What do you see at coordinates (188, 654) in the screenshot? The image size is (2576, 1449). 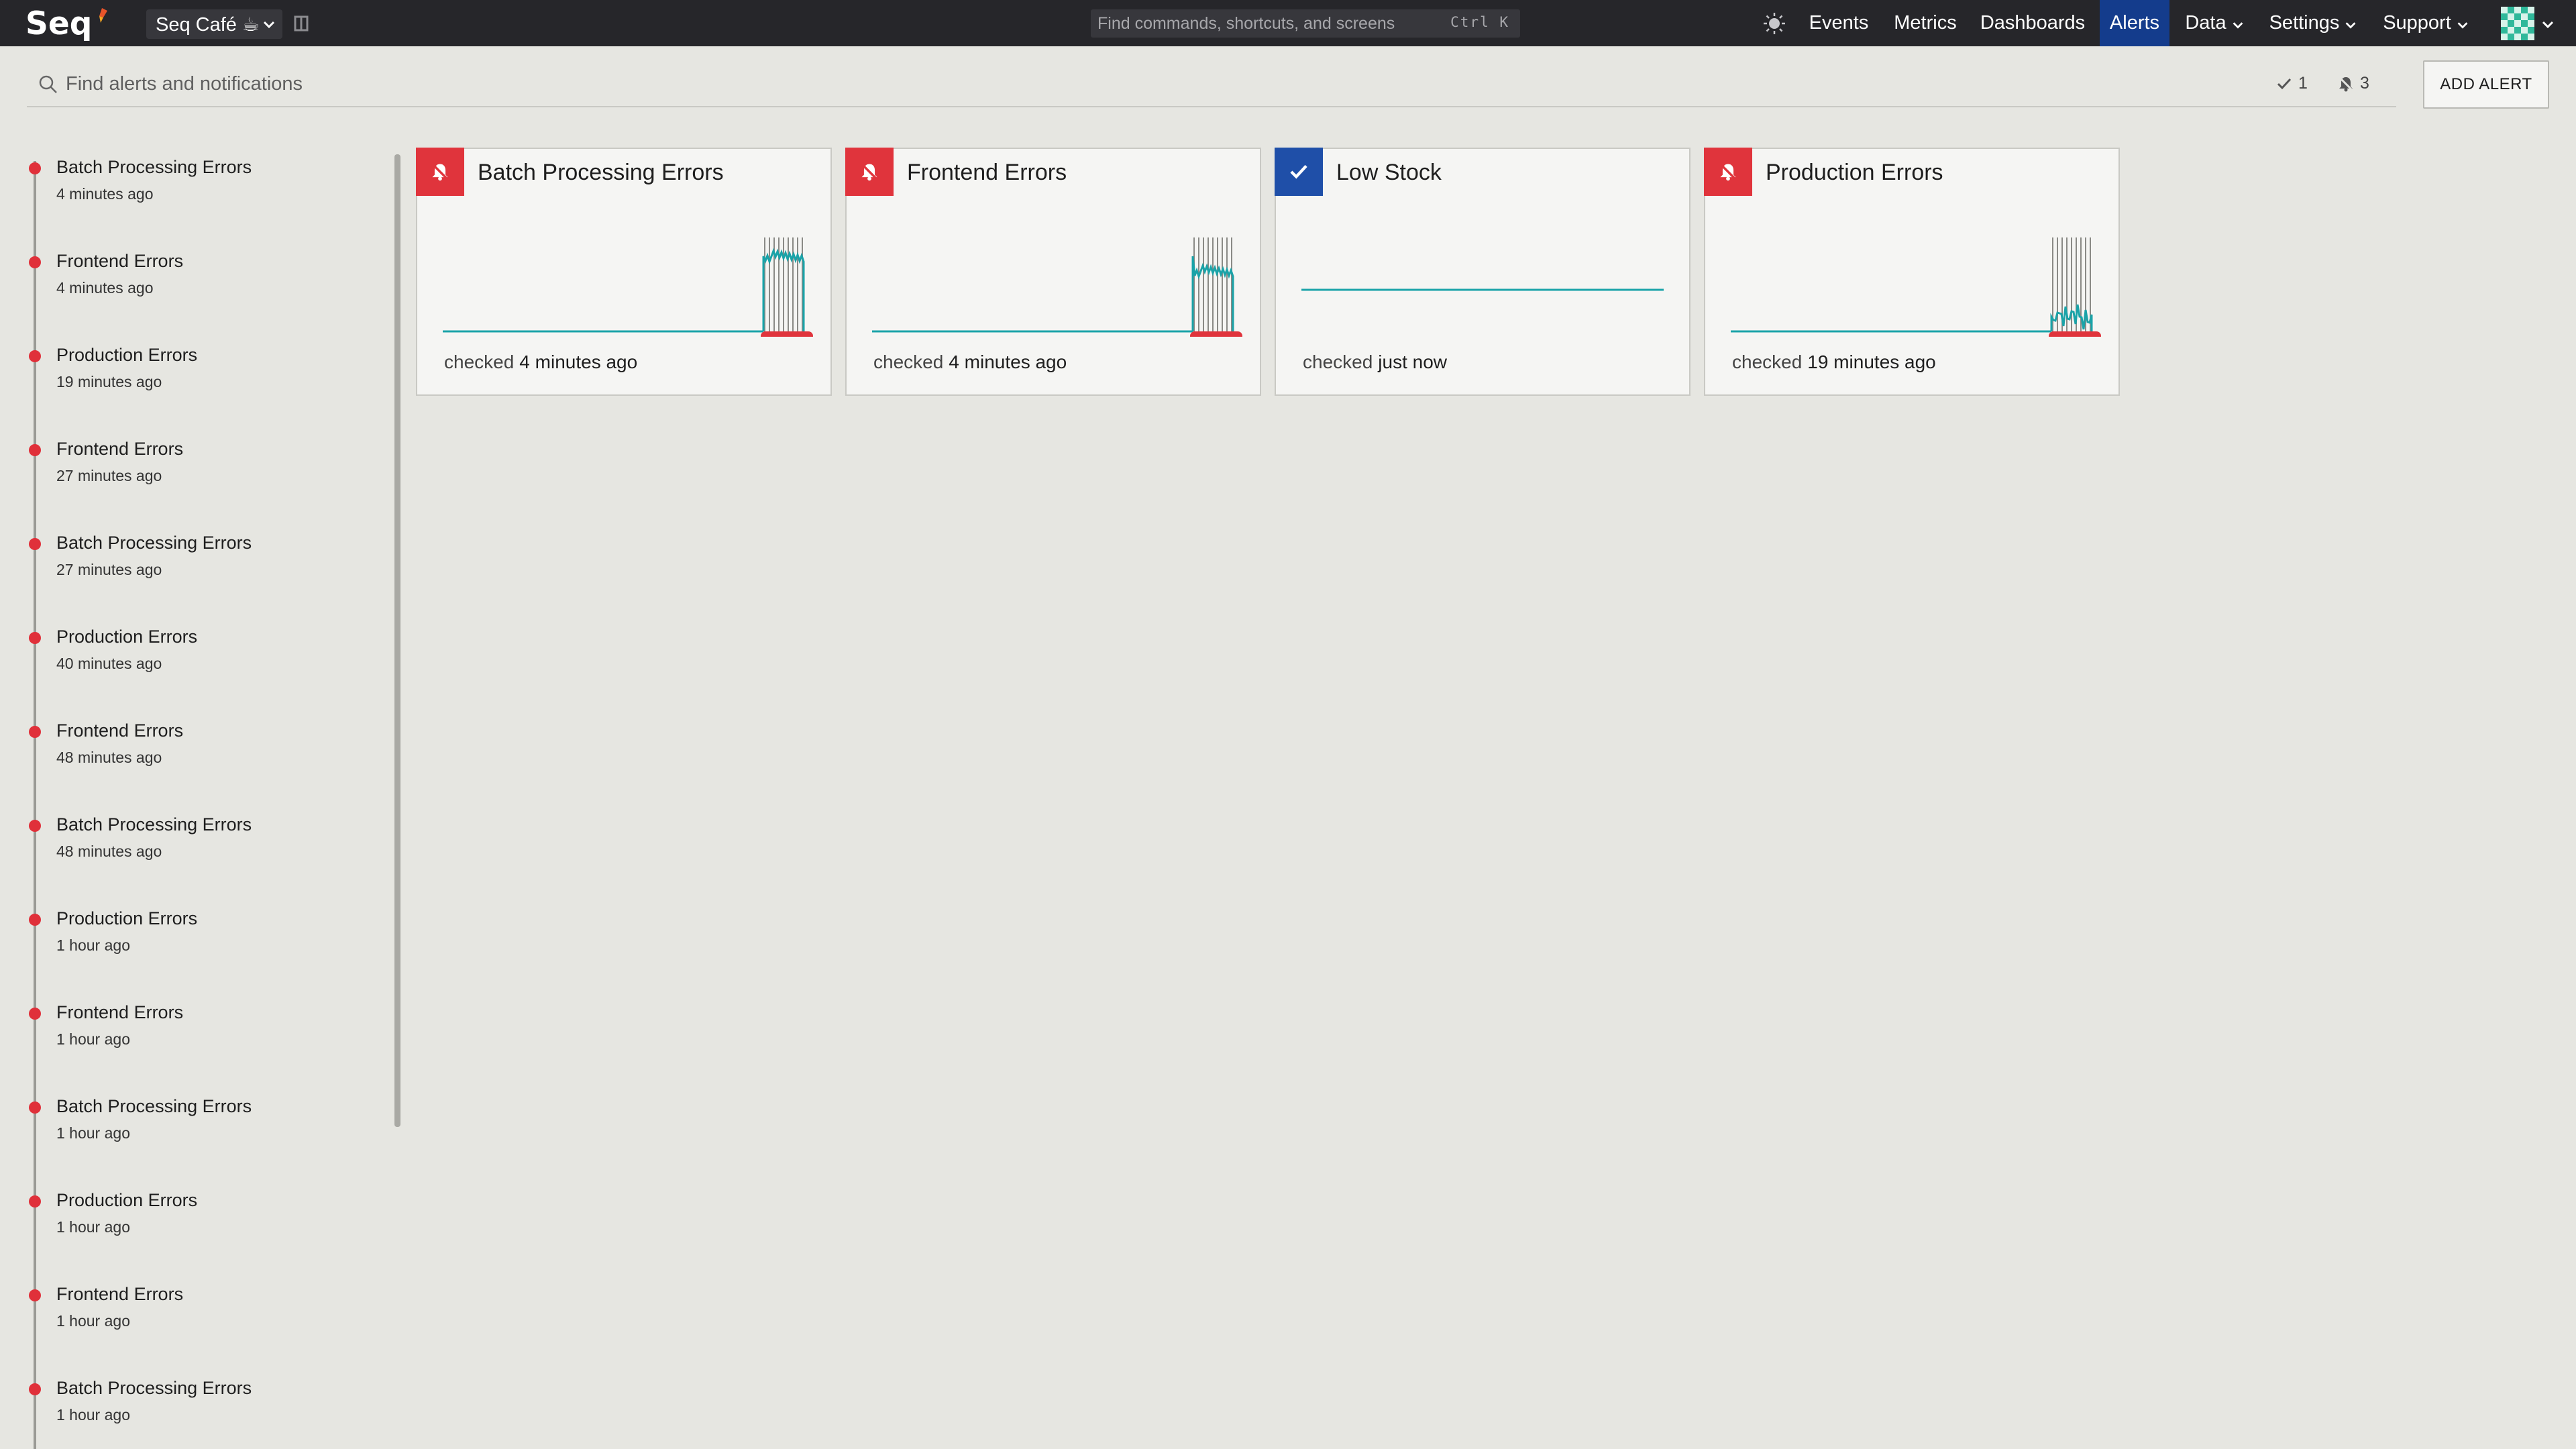 I see `timeline-item: Production Errors 40 minutes ago` at bounding box center [188, 654].